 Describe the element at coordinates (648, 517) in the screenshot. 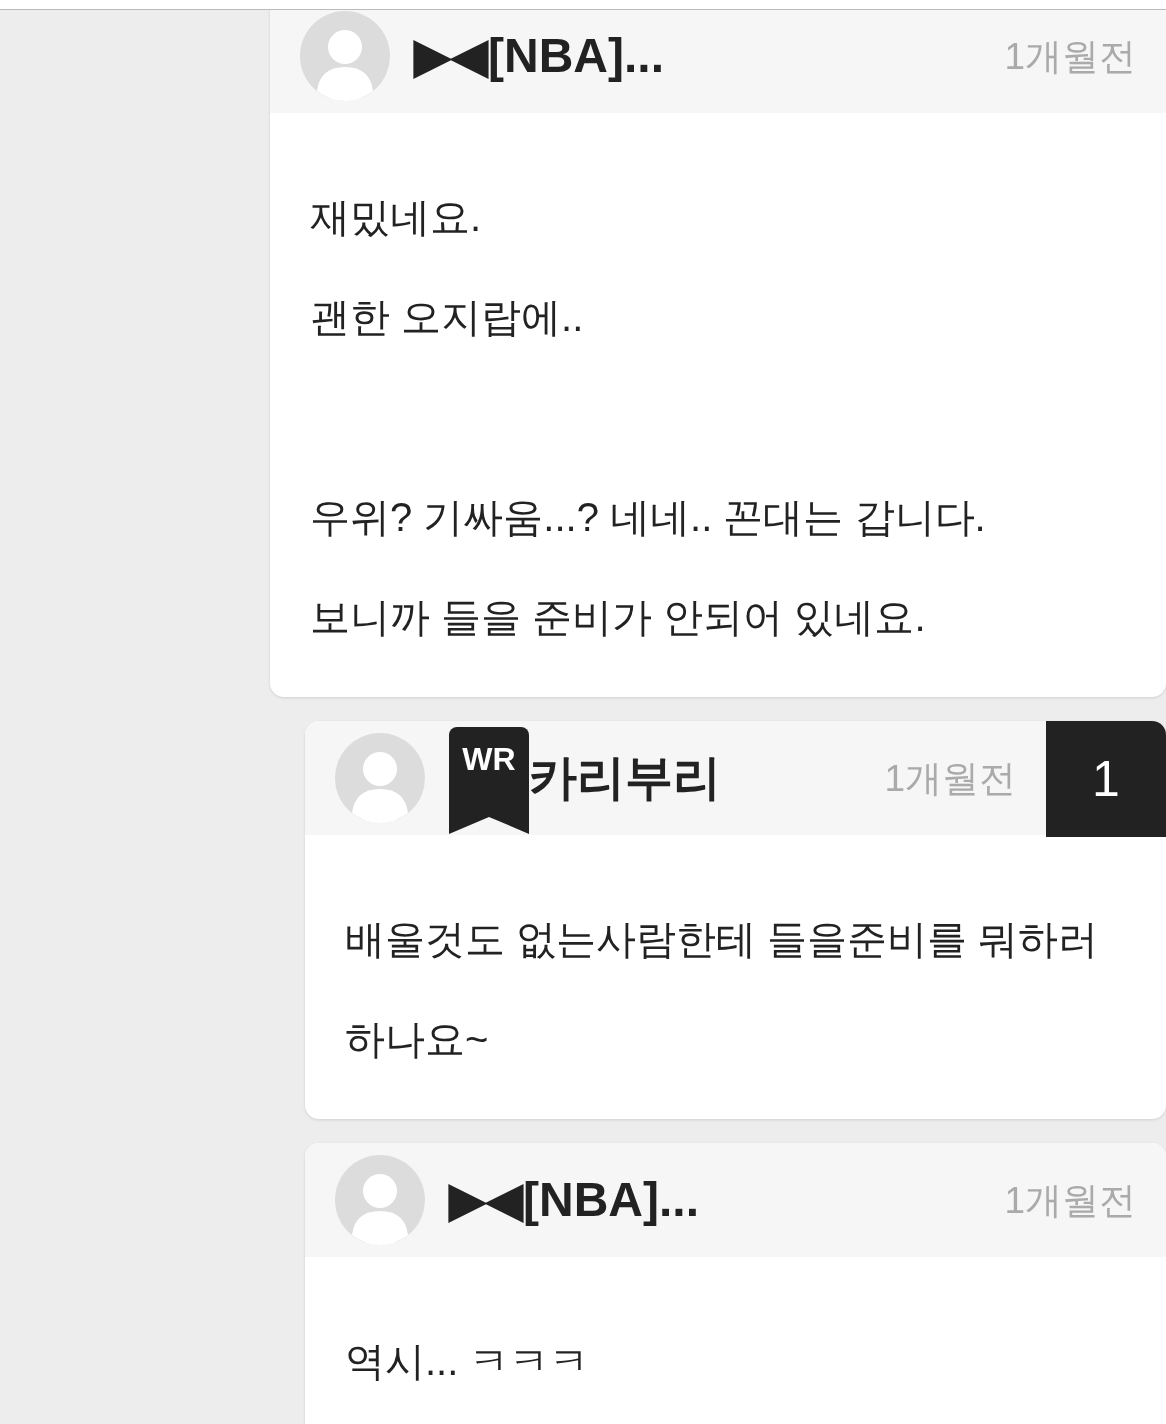

I see `comment-text: 우위? 기싸움...? 네네.. 꼰대는 갑니다.` at that location.